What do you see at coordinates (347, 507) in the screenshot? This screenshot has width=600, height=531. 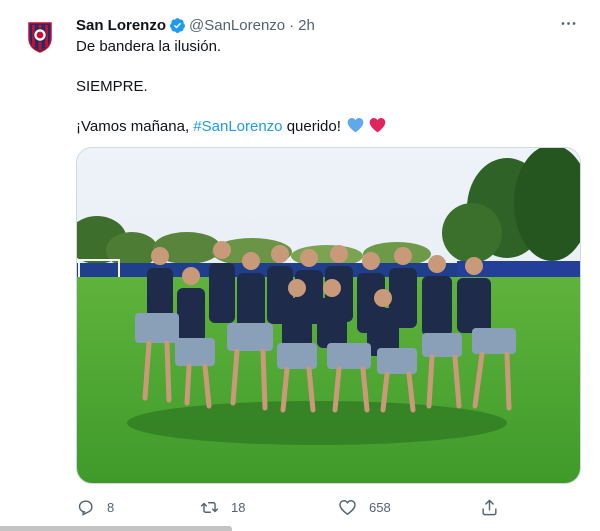 I see `heart-icon` at bounding box center [347, 507].